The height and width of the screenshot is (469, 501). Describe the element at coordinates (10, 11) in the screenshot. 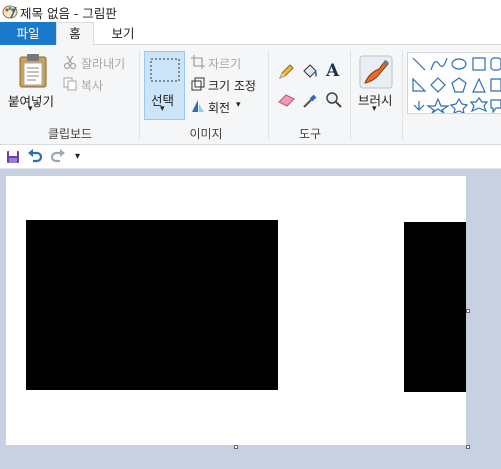

I see `paint-app-icon` at that location.